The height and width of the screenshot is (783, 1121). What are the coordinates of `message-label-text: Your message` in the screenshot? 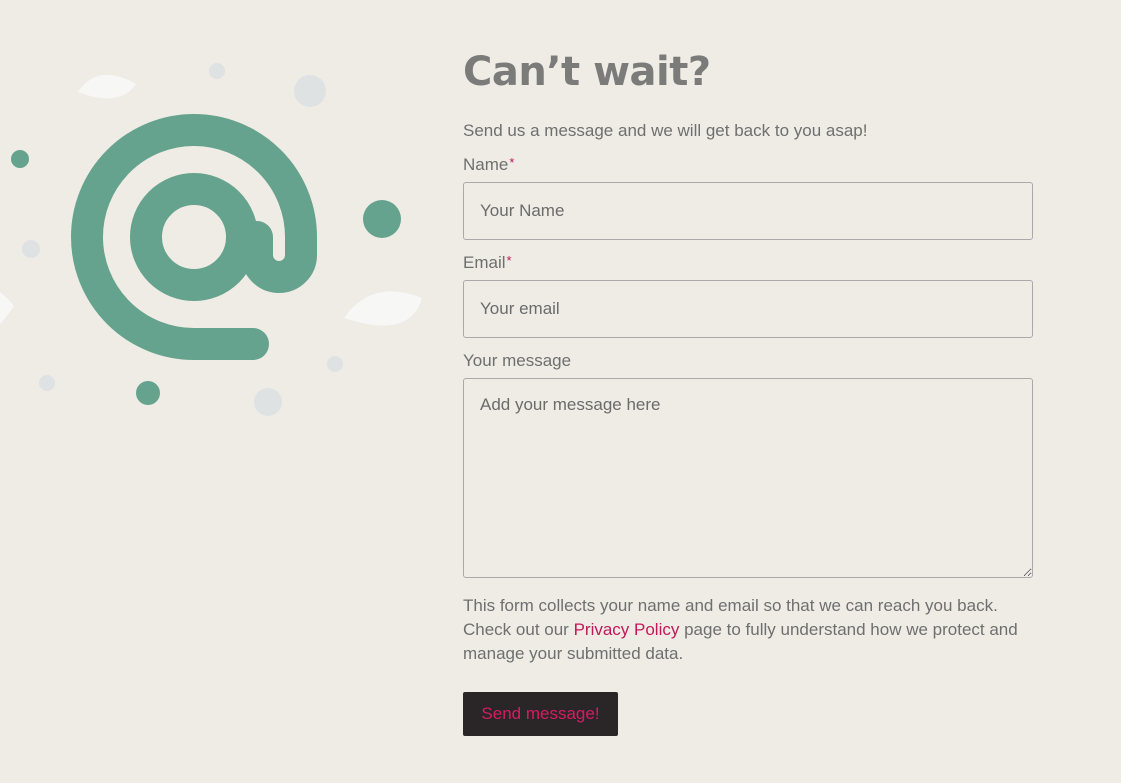 It's located at (517, 360).